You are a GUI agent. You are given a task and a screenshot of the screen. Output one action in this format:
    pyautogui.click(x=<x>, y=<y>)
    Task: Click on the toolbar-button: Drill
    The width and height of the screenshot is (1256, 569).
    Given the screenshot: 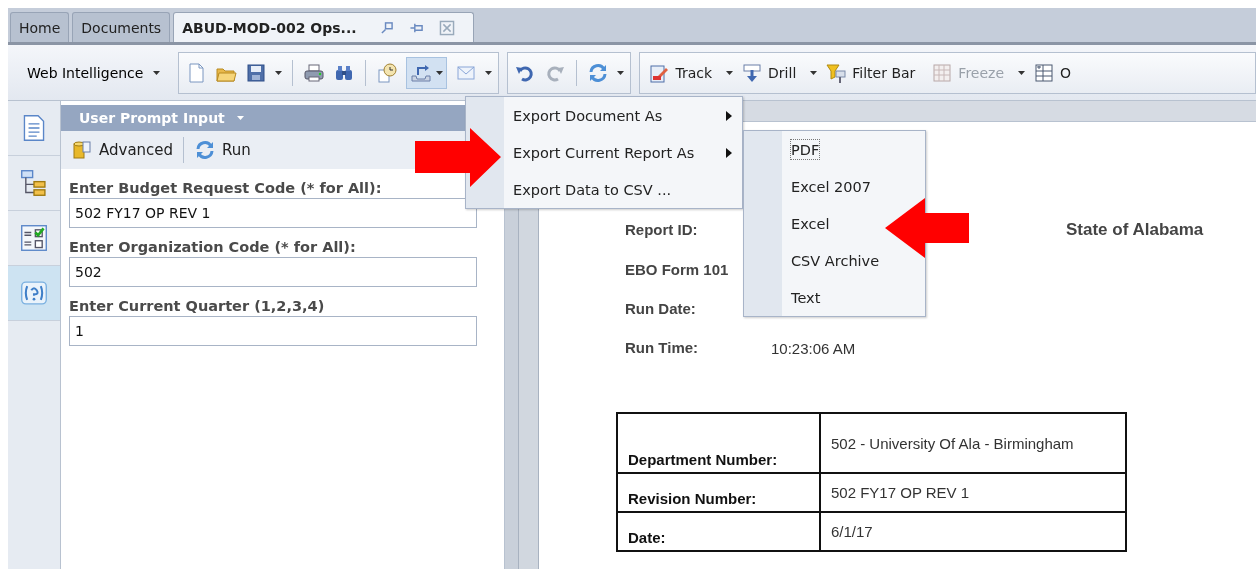 What is the action you would take?
    pyautogui.click(x=772, y=72)
    